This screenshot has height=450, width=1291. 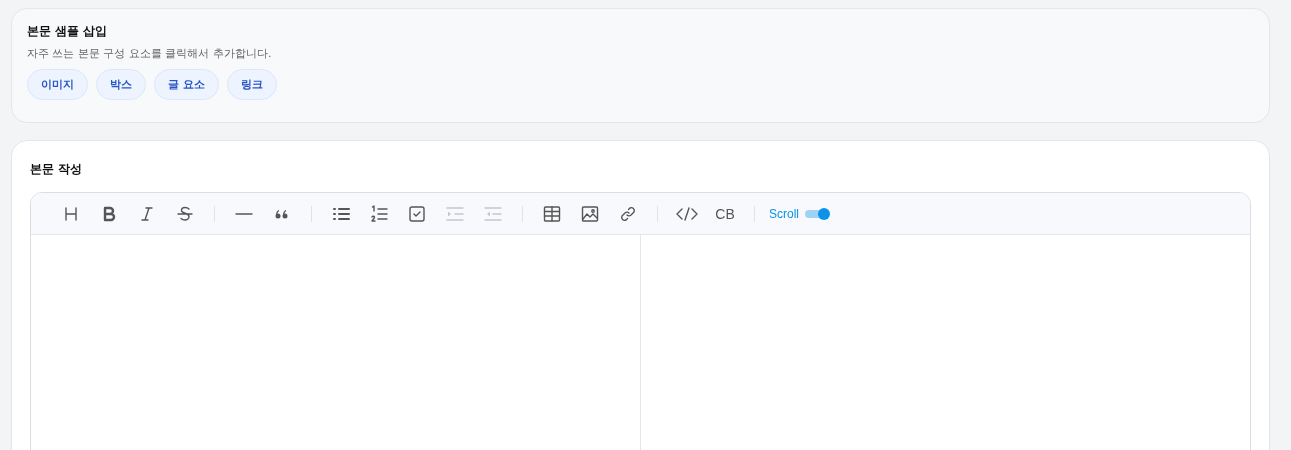 What do you see at coordinates (186, 84) in the screenshot?
I see `sample-chip: 글 요소` at bounding box center [186, 84].